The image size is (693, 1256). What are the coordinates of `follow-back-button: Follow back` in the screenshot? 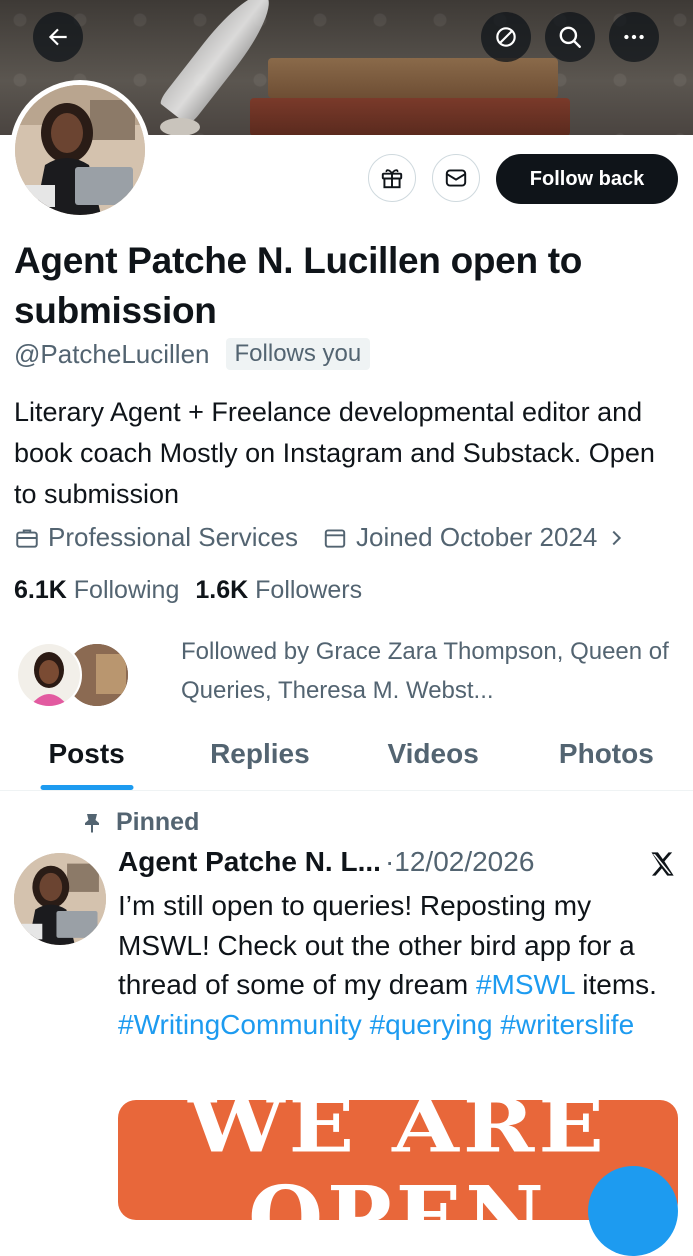 It's located at (587, 179).